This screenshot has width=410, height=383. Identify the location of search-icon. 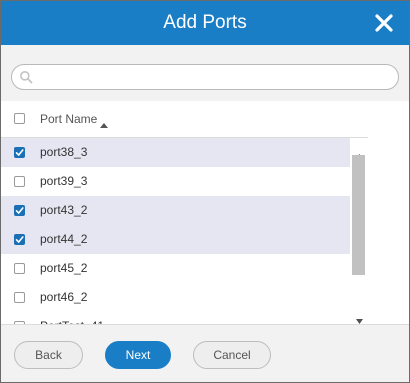
(26, 77).